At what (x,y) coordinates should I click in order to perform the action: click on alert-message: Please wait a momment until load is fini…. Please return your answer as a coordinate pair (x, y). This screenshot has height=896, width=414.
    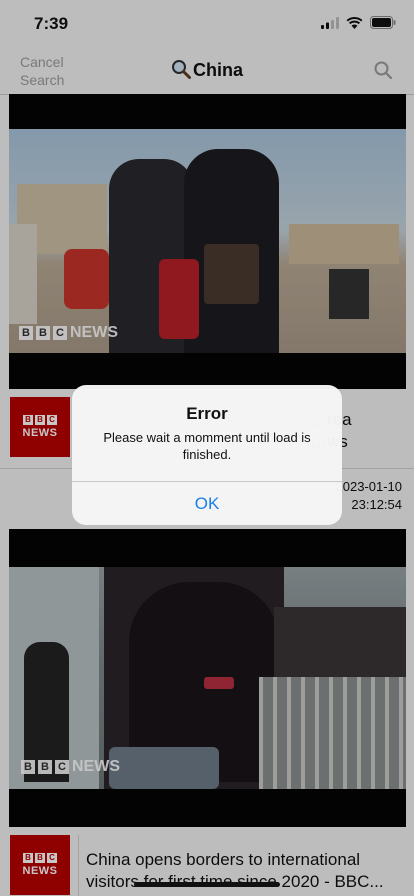
    Looking at the image, I should click on (207, 446).